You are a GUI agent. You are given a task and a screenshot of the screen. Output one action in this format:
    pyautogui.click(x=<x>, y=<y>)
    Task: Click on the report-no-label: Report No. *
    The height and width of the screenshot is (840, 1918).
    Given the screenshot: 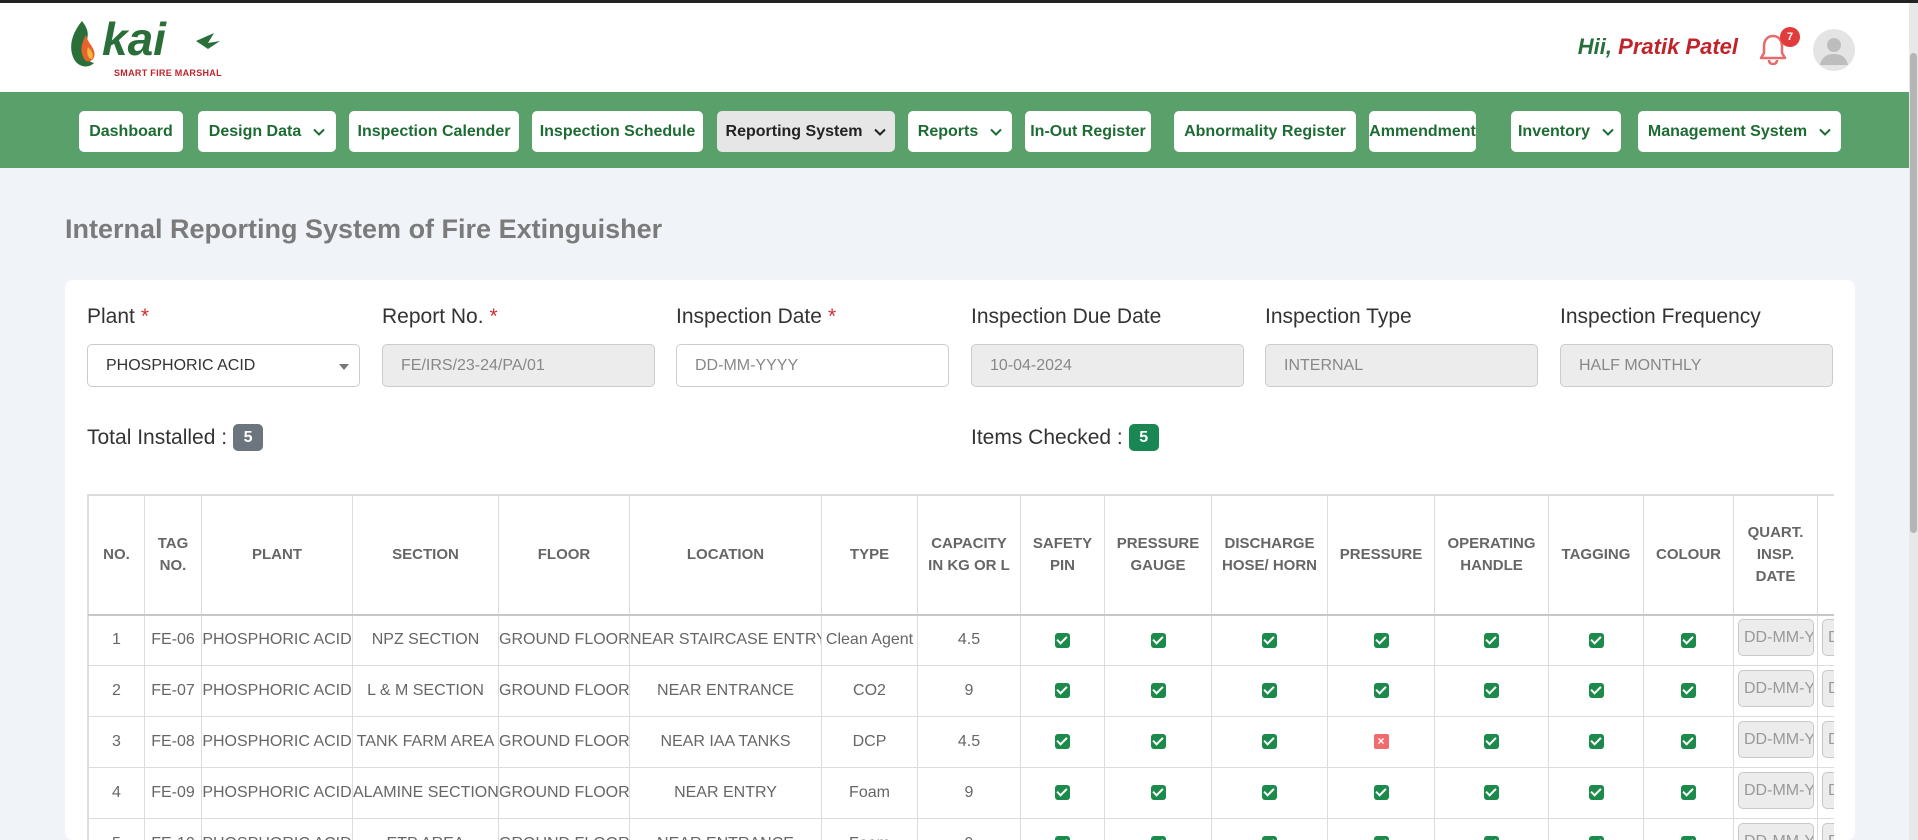 What is the action you would take?
    pyautogui.click(x=440, y=316)
    